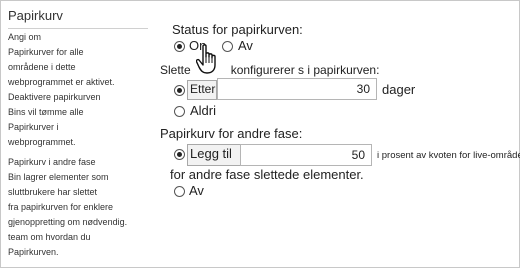 The height and width of the screenshot is (268, 520). I want to click on delete-after-radio, so click(179, 90).